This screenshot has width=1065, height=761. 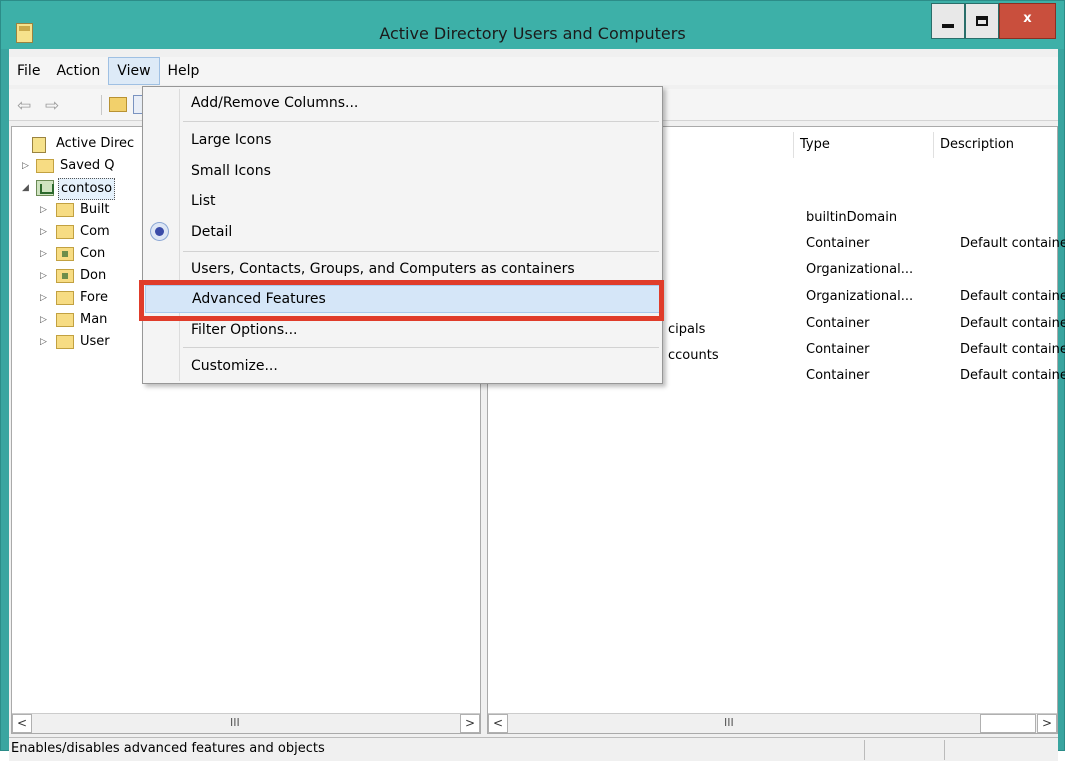 I want to click on close-button: x, so click(x=1027, y=21).